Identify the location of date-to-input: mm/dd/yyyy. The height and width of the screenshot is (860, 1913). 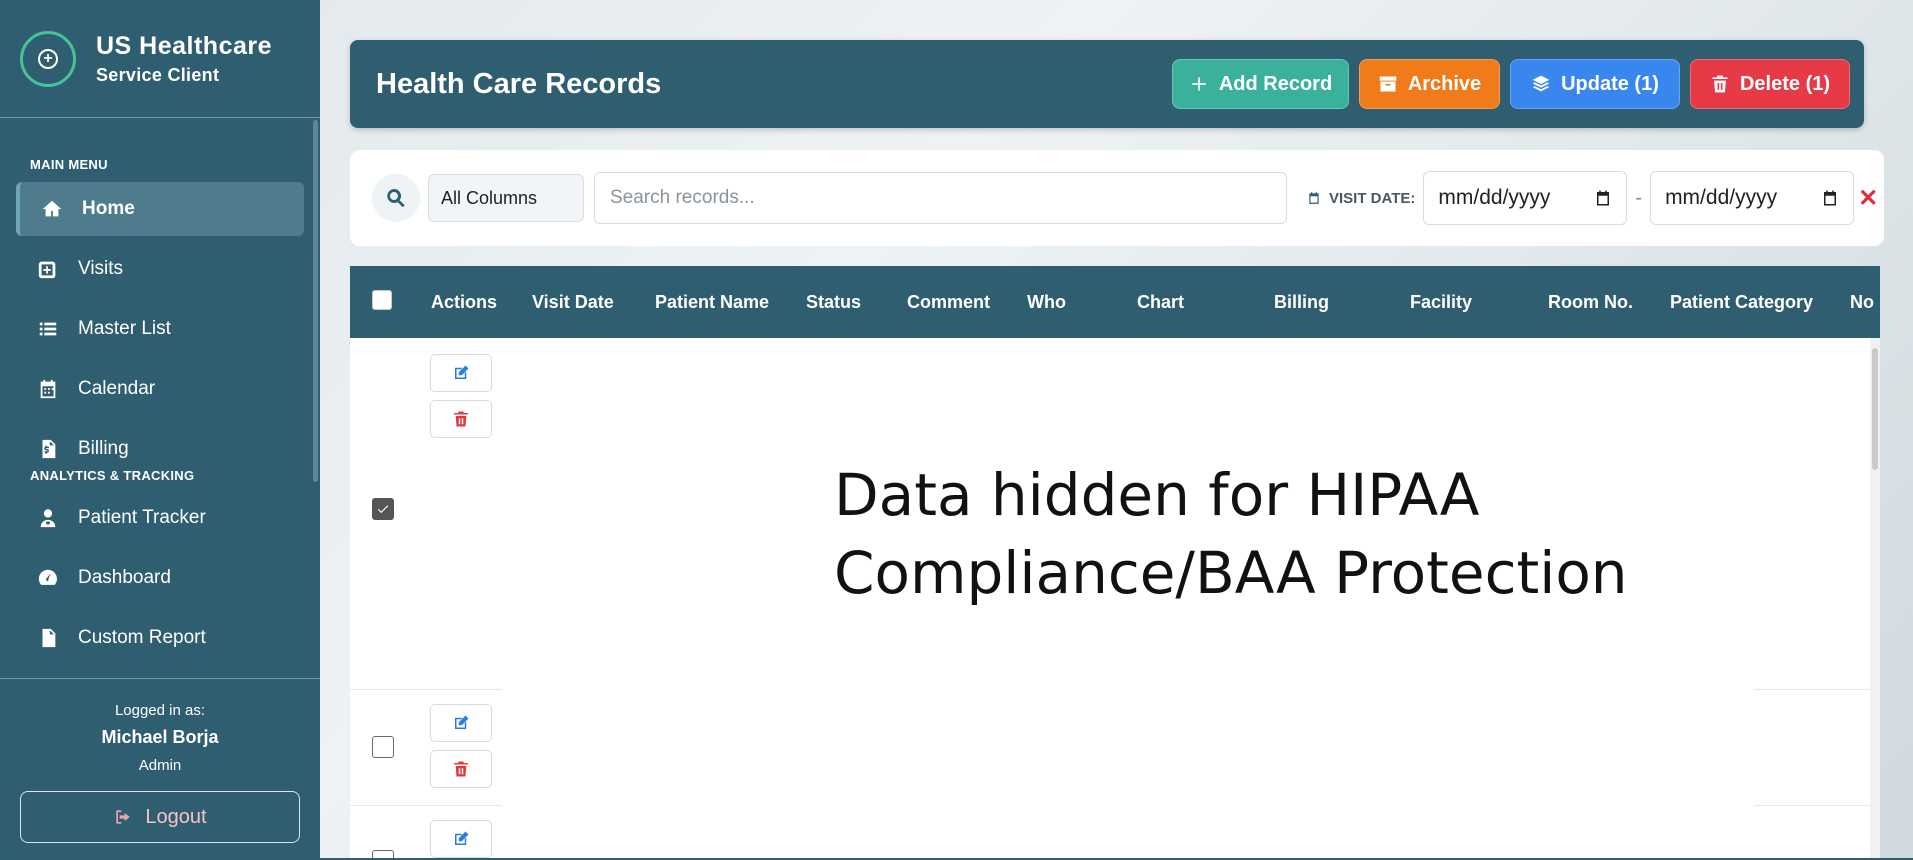
(1752, 198).